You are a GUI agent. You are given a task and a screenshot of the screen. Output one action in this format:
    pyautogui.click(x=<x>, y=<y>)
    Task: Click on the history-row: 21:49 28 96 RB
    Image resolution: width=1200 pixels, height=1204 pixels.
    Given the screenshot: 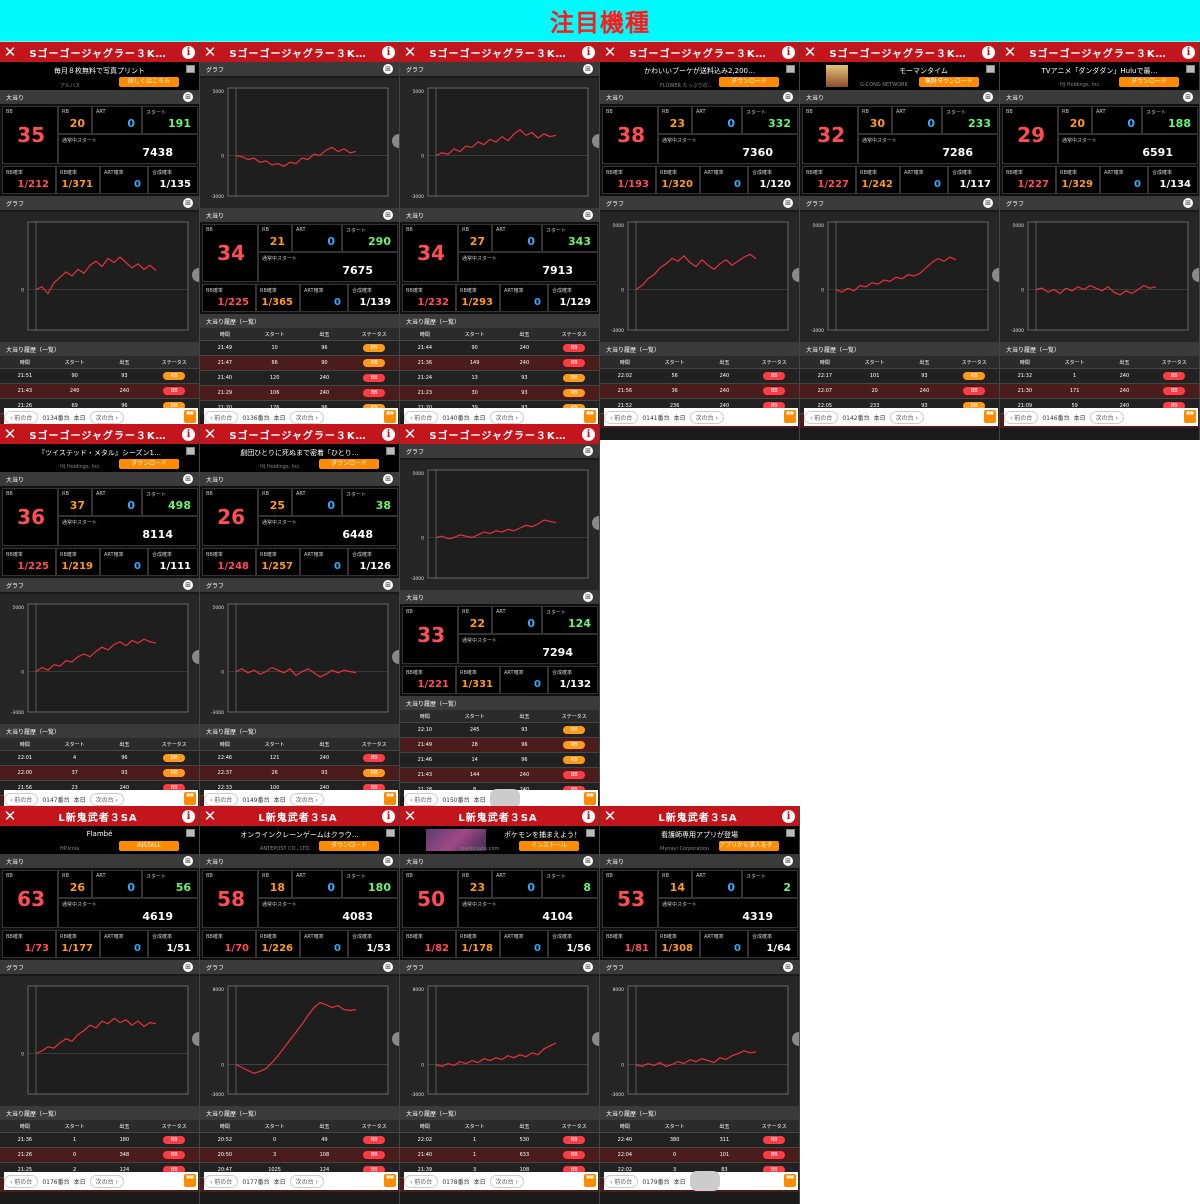 What is the action you would take?
    pyautogui.click(x=499, y=744)
    